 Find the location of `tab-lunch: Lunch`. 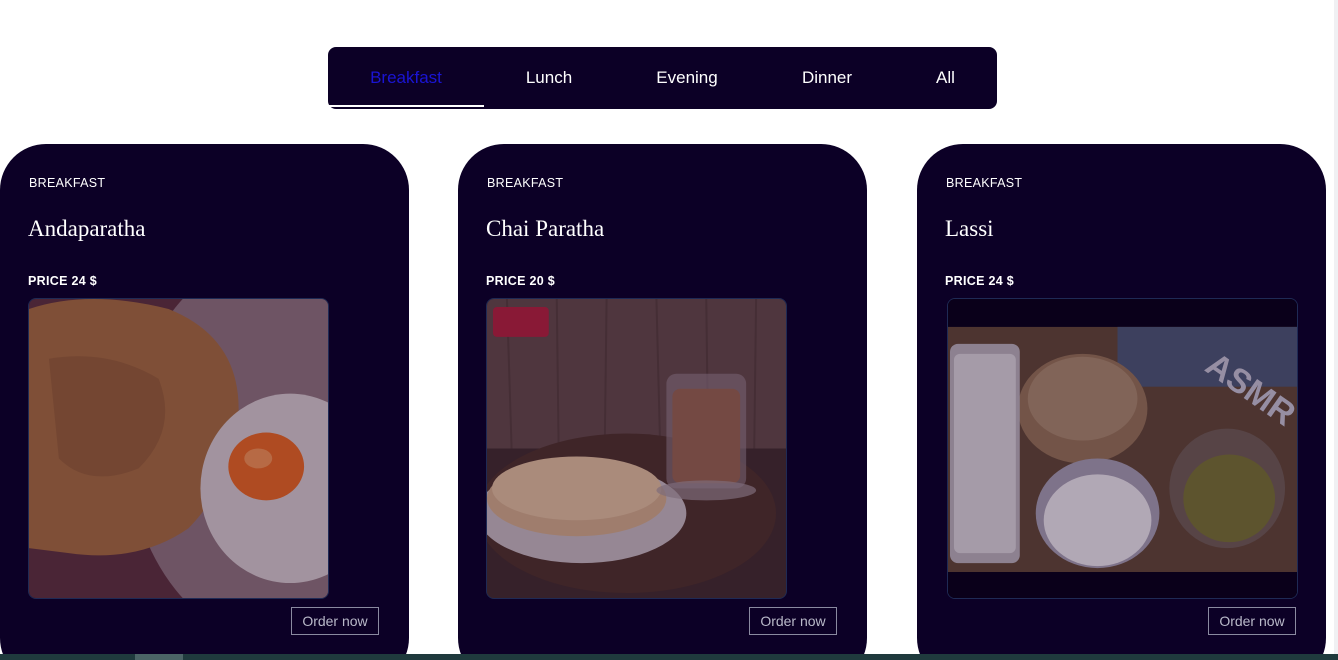

tab-lunch: Lunch is located at coordinates (549, 78).